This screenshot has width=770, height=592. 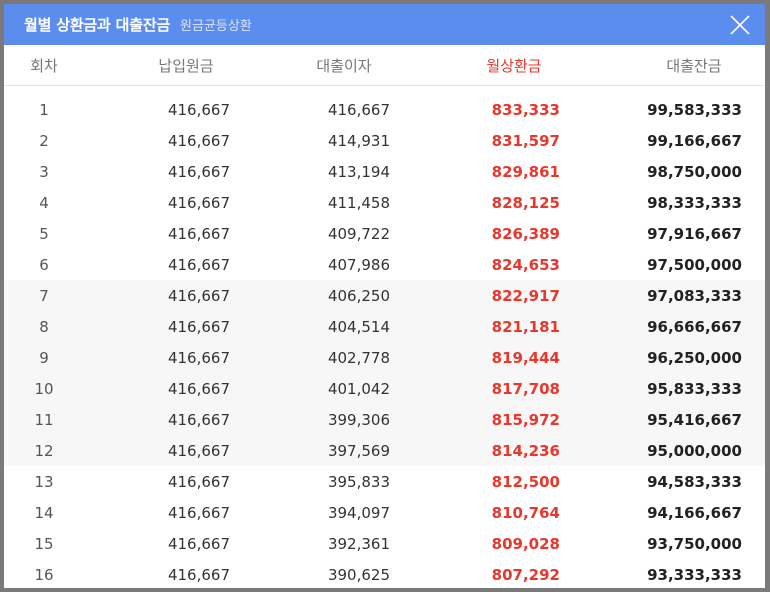 What do you see at coordinates (525, 109) in the screenshot?
I see `cell-monthly-payment: 833,333` at bounding box center [525, 109].